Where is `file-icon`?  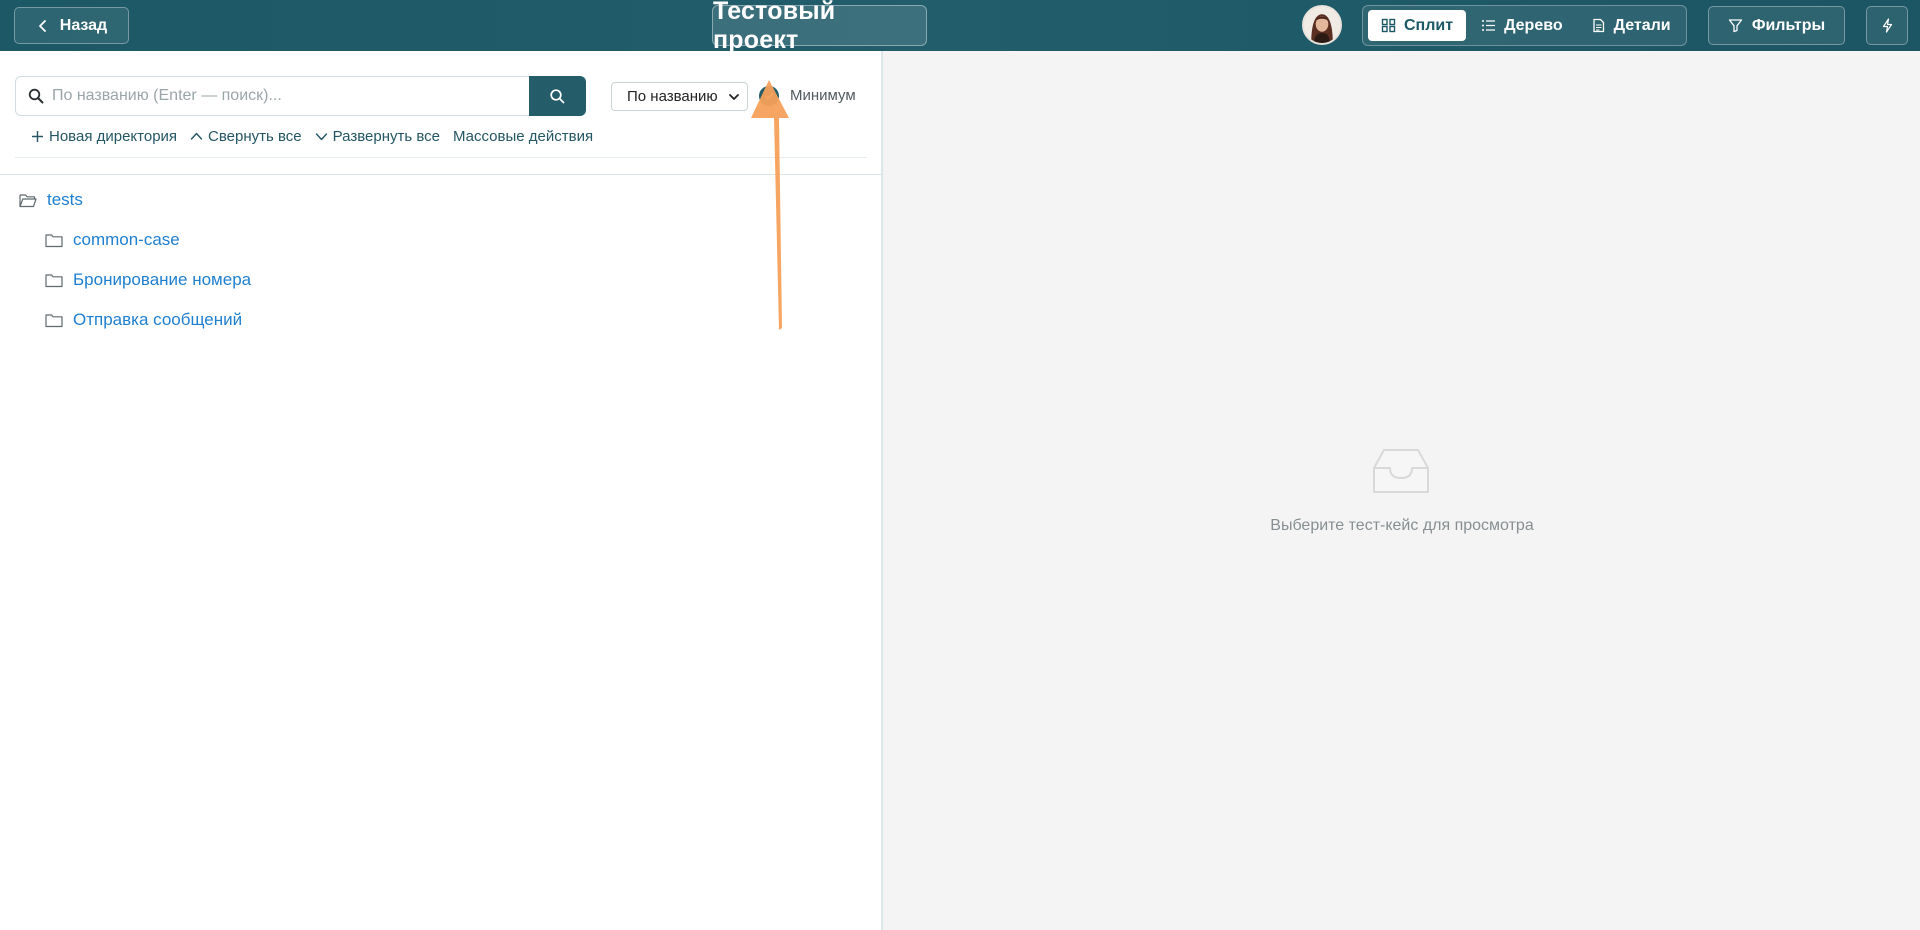
file-icon is located at coordinates (1598, 25).